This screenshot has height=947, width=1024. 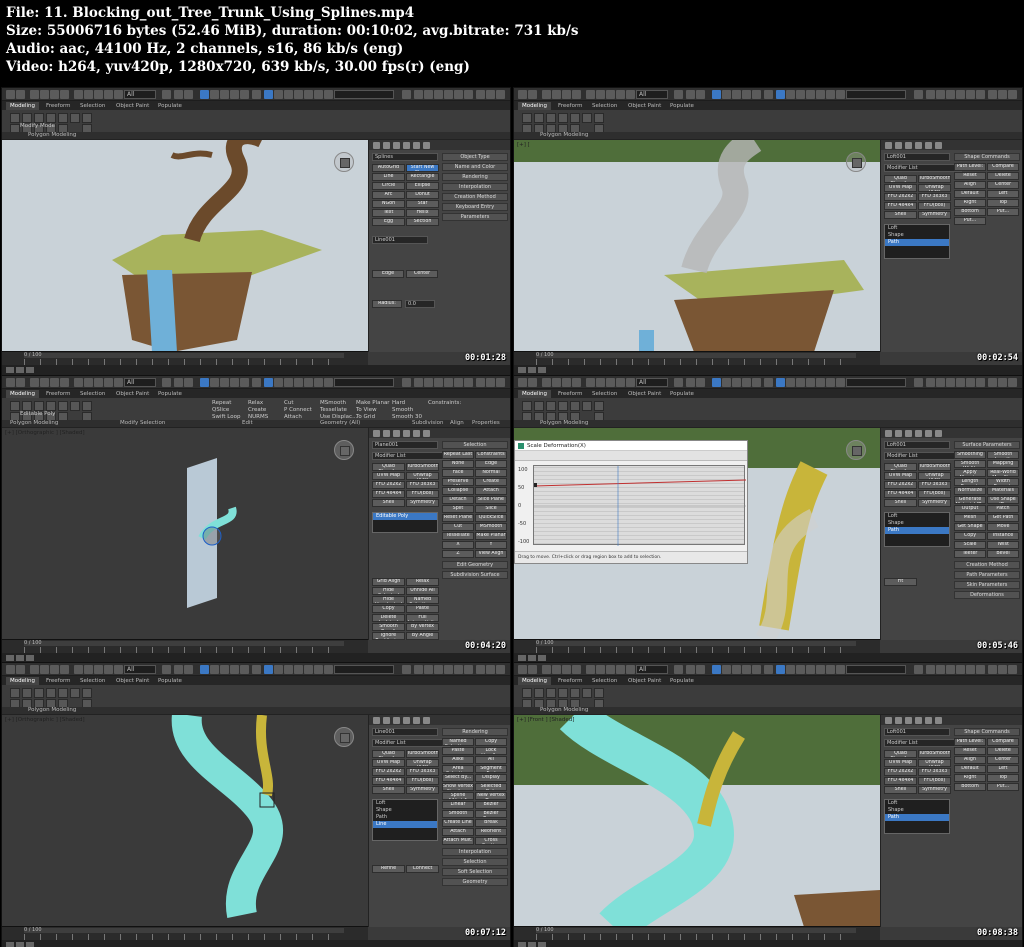 What do you see at coordinates (545, 720) in the screenshot?
I see `viewport-label: [+] [Front ] [Shaded]` at bounding box center [545, 720].